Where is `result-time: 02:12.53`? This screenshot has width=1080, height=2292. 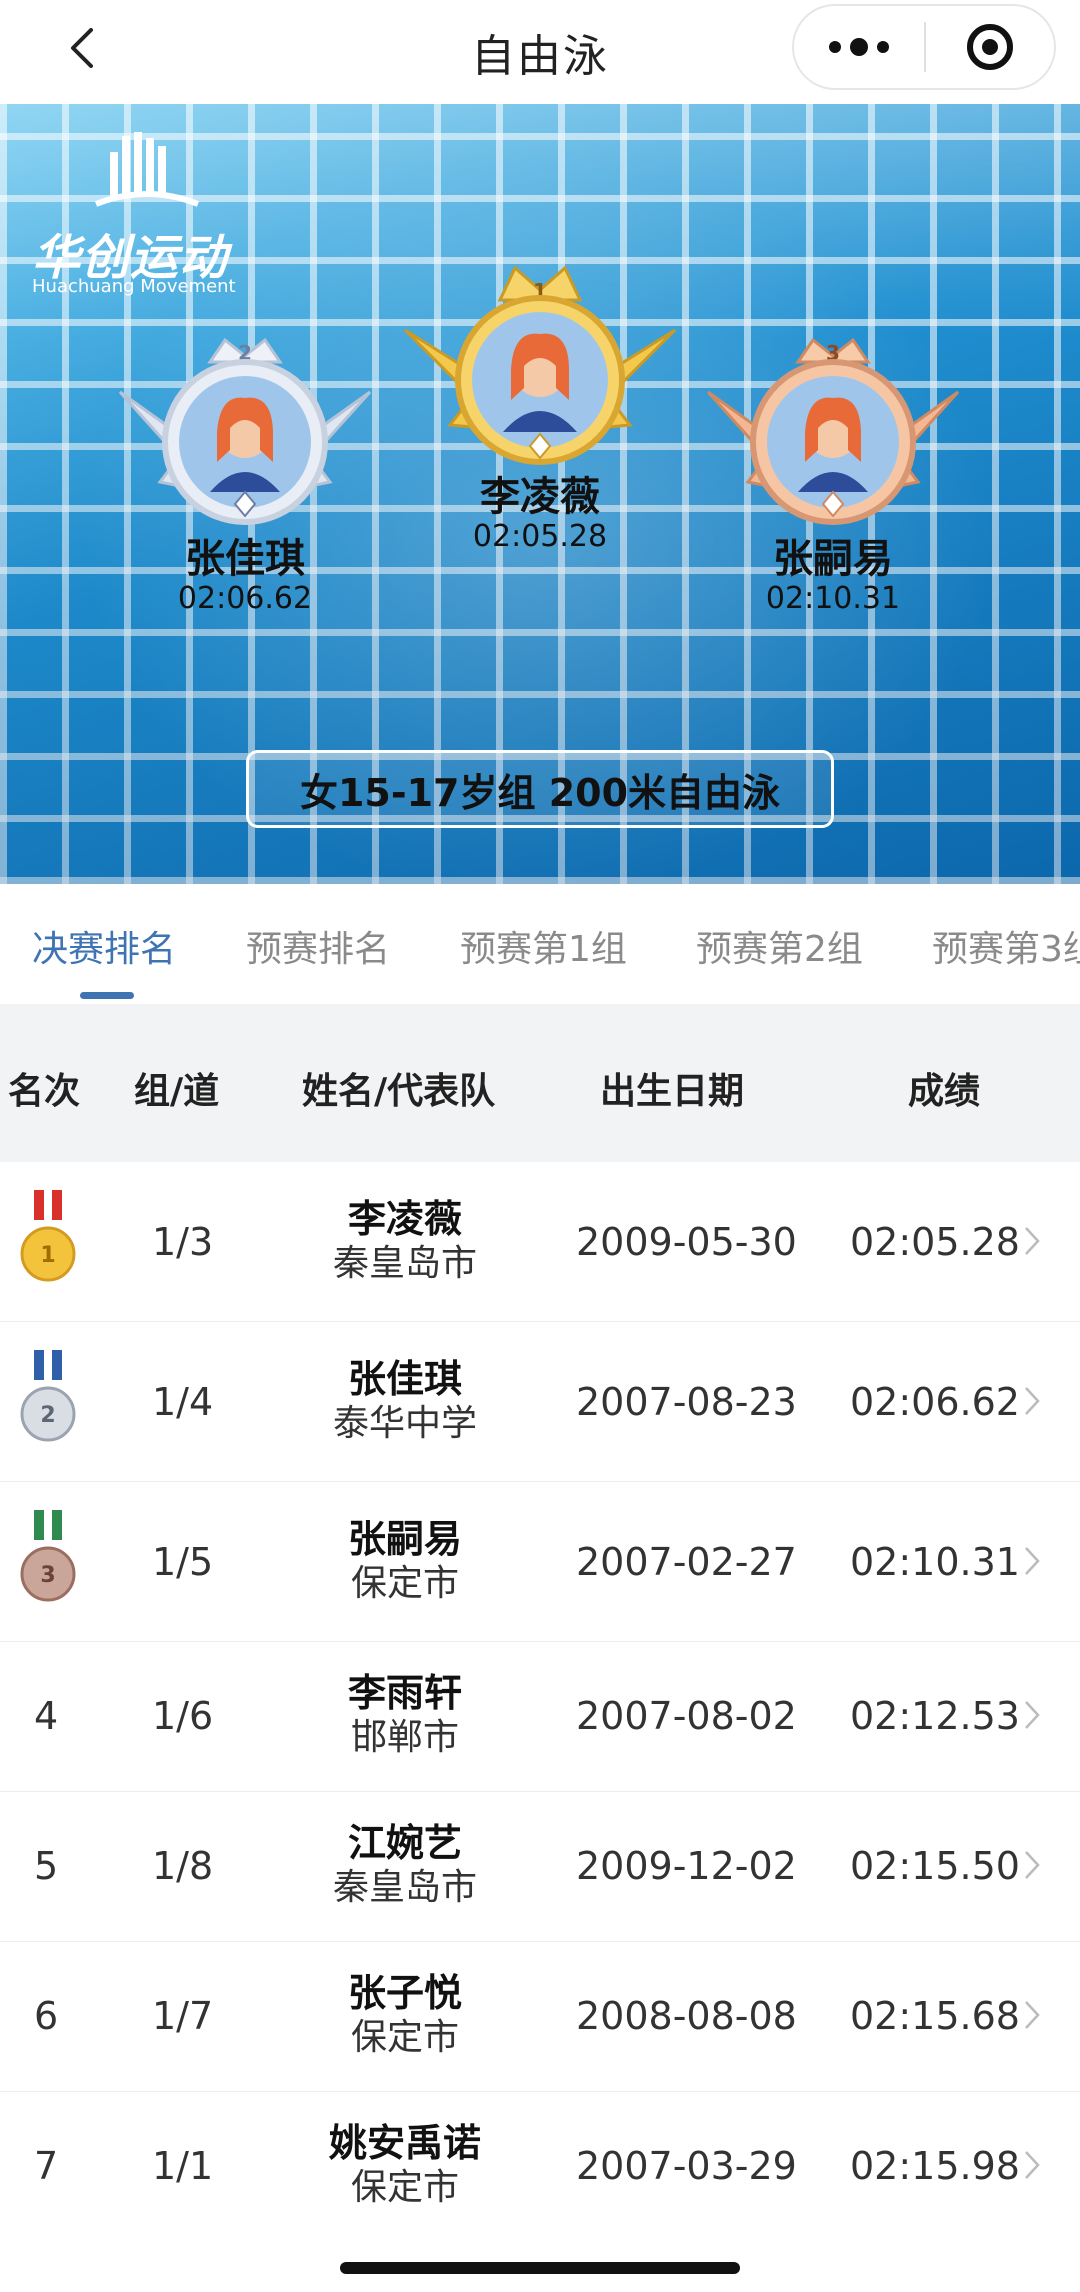 result-time: 02:12.53 is located at coordinates (935, 1716).